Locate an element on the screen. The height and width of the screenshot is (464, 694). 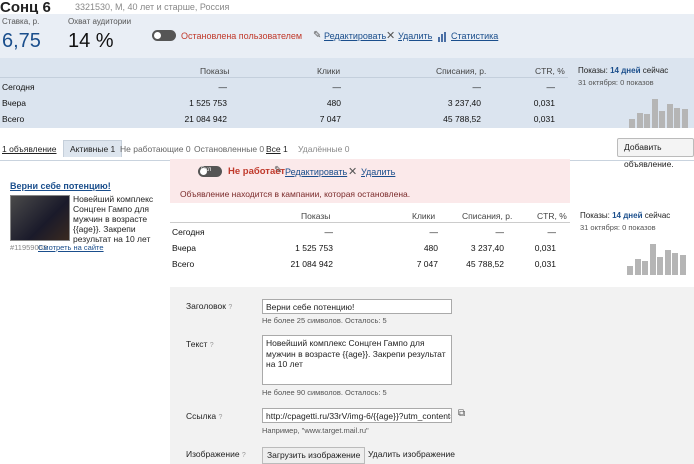
reach-label: Охват аудитории is located at coordinates (100, 21).